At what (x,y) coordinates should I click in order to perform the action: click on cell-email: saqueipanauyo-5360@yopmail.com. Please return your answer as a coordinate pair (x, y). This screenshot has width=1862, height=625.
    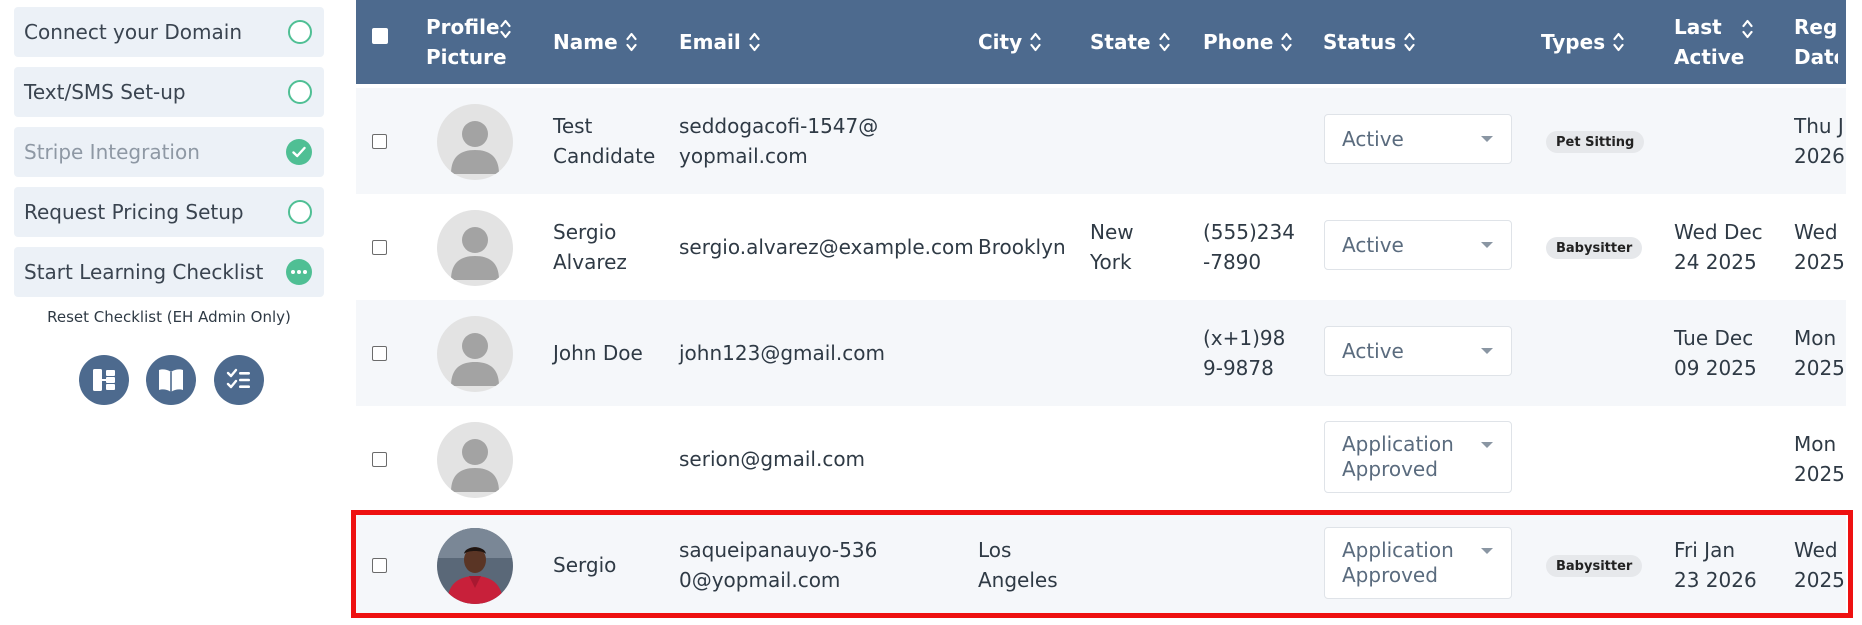
    Looking at the image, I should click on (778, 565).